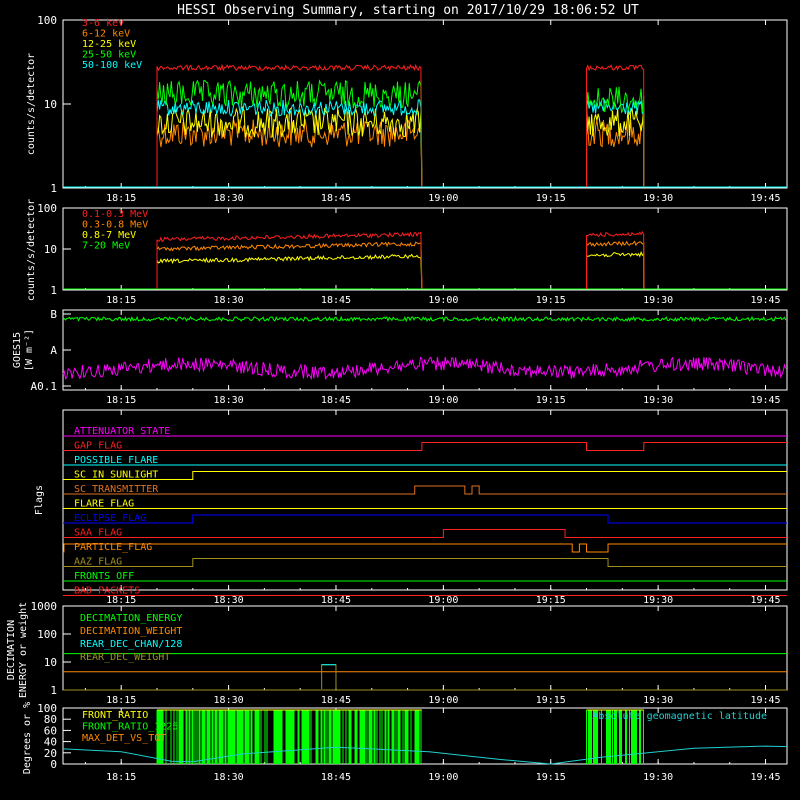  I want to click on legend-entry: 50-100 keV, so click(112, 65).